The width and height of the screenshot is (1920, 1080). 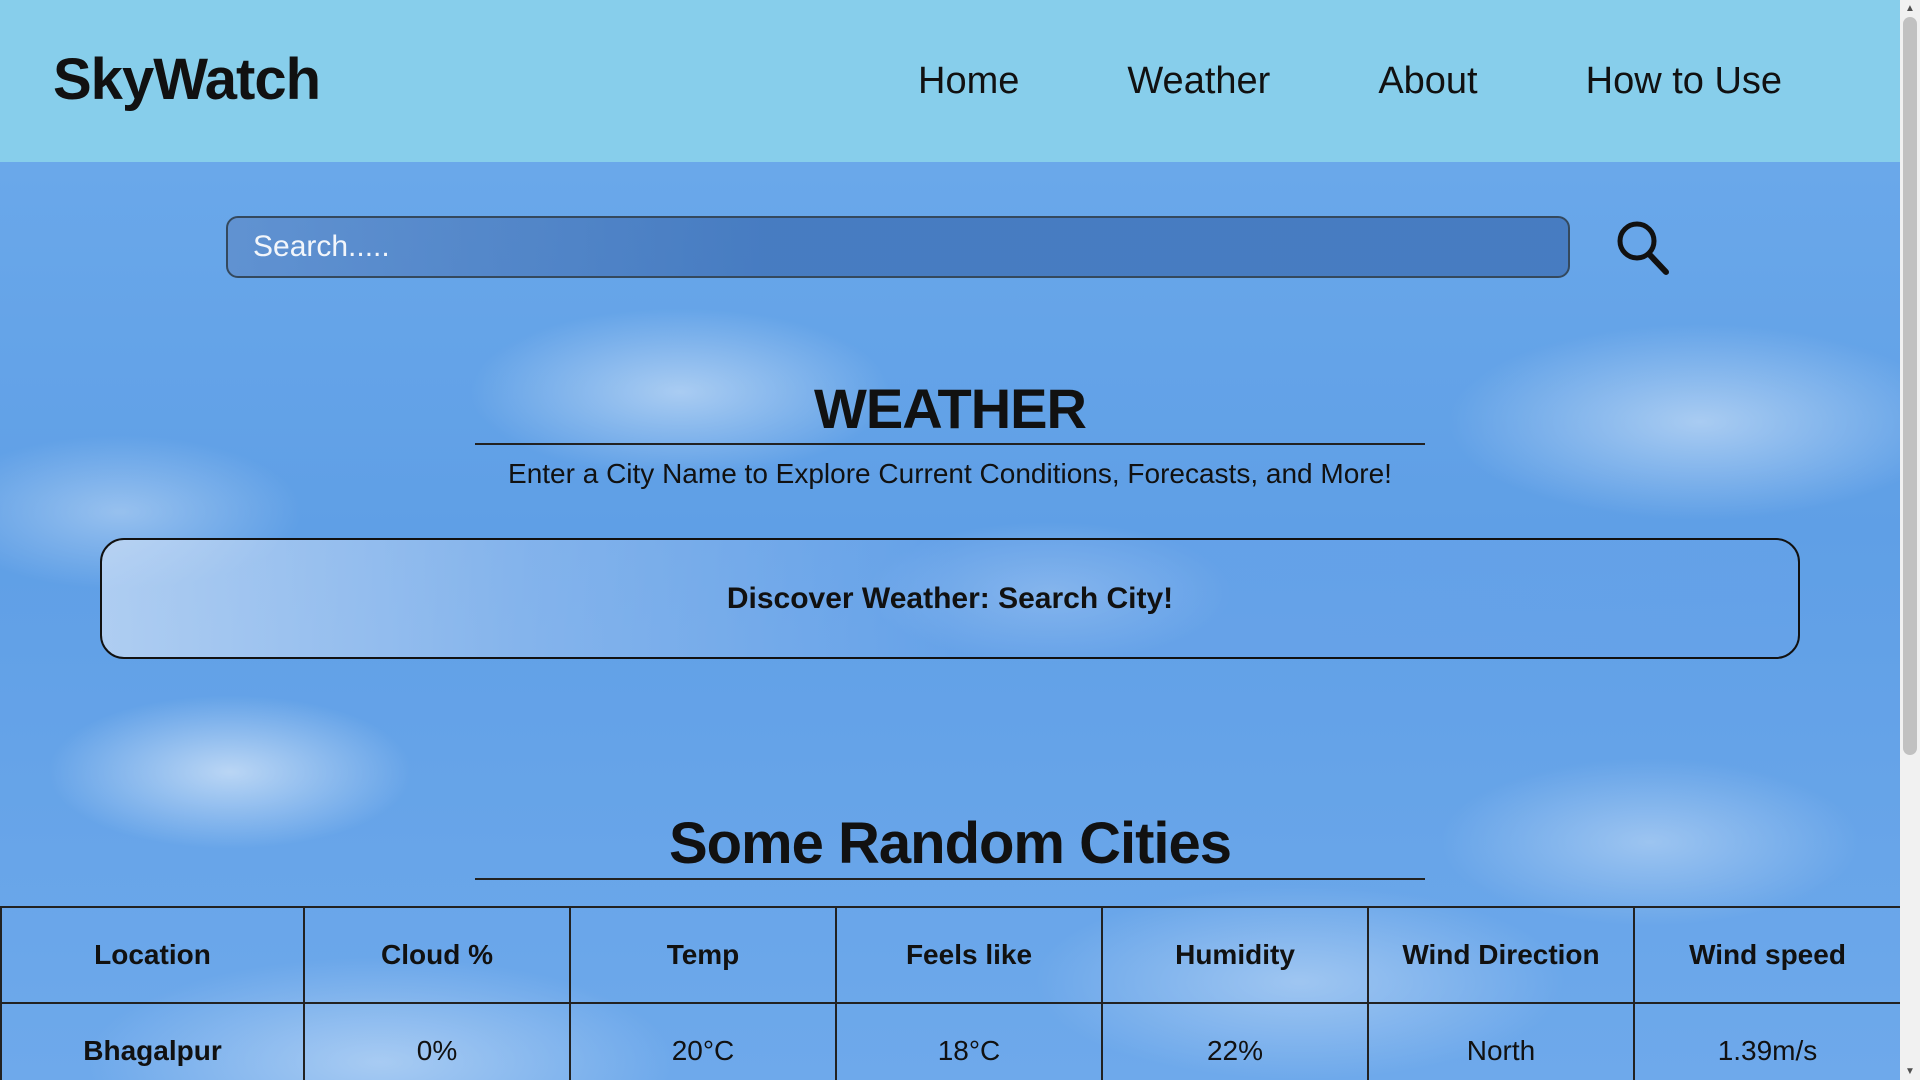 I want to click on cell-wind-speed: 1.39m/s, so click(x=1766, y=1041).